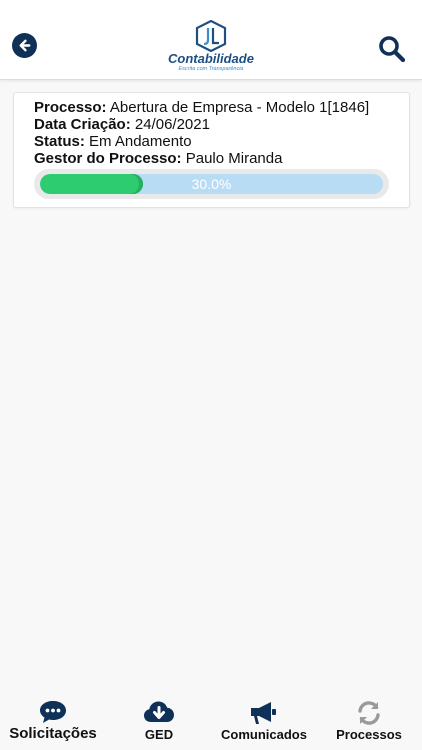 The width and height of the screenshot is (422, 750). What do you see at coordinates (108, 158) in the screenshot?
I see `manager-label: Gestor do Processo:` at bounding box center [108, 158].